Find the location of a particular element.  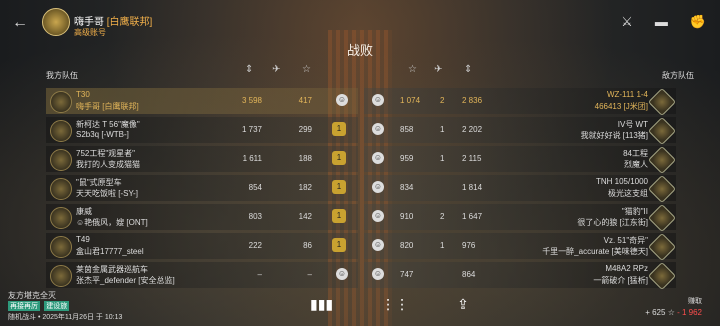

tank-name: T49 is located at coordinates (83, 239).